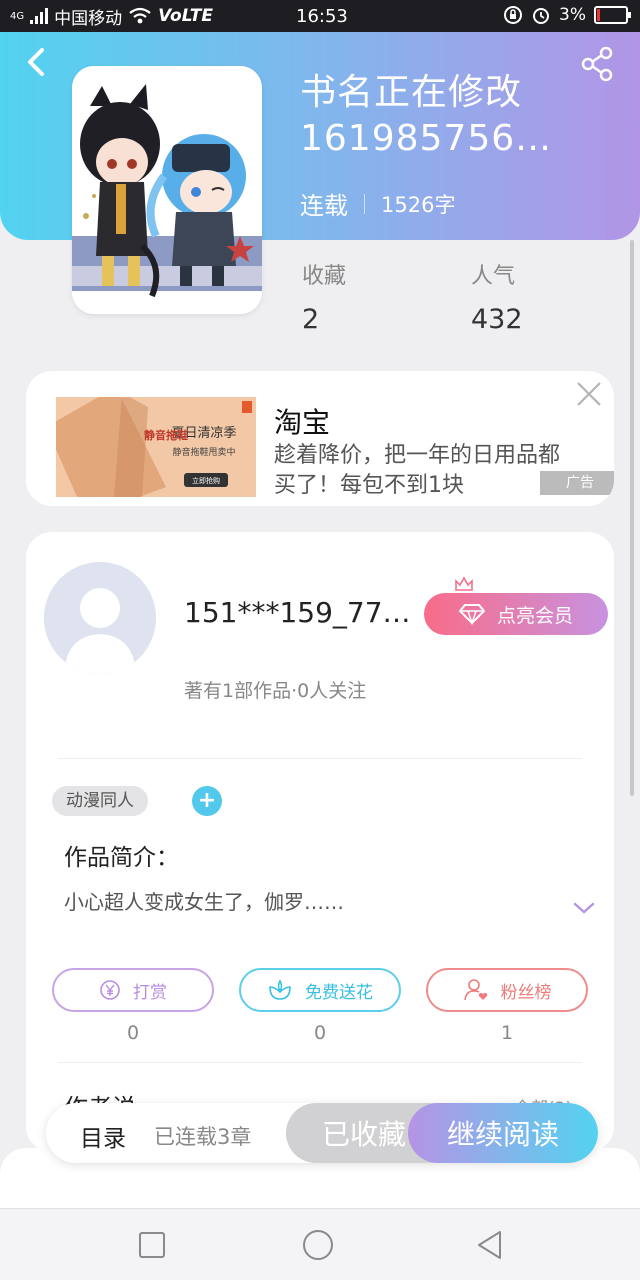  I want to click on reading-action-bar: 目录 已连载3章 已收藏 继续阅读, so click(322, 1133).